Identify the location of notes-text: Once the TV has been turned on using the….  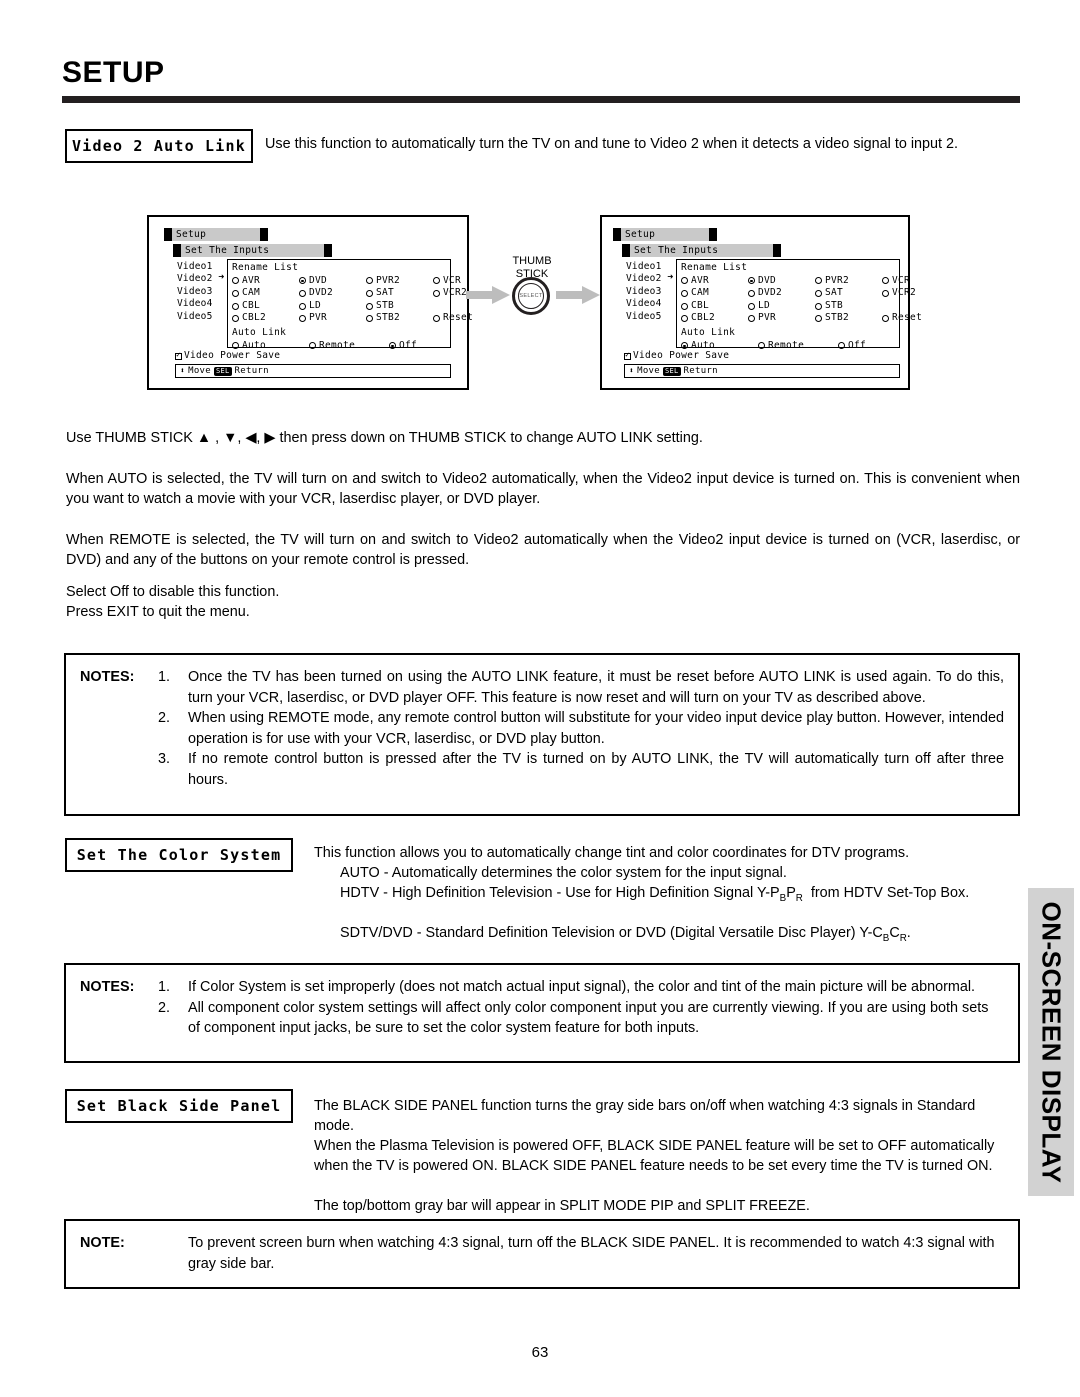
(596, 687).